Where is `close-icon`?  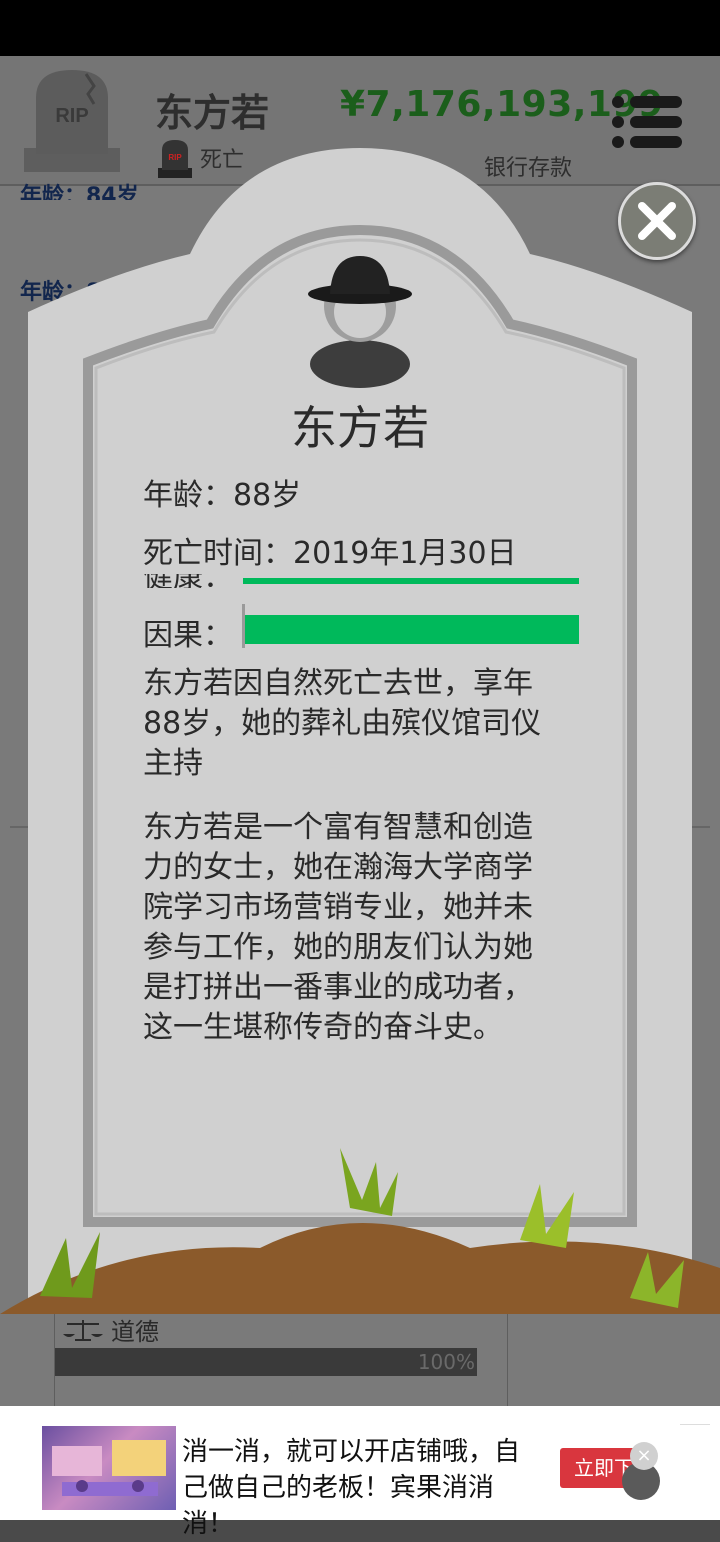
close-icon is located at coordinates (657, 221).